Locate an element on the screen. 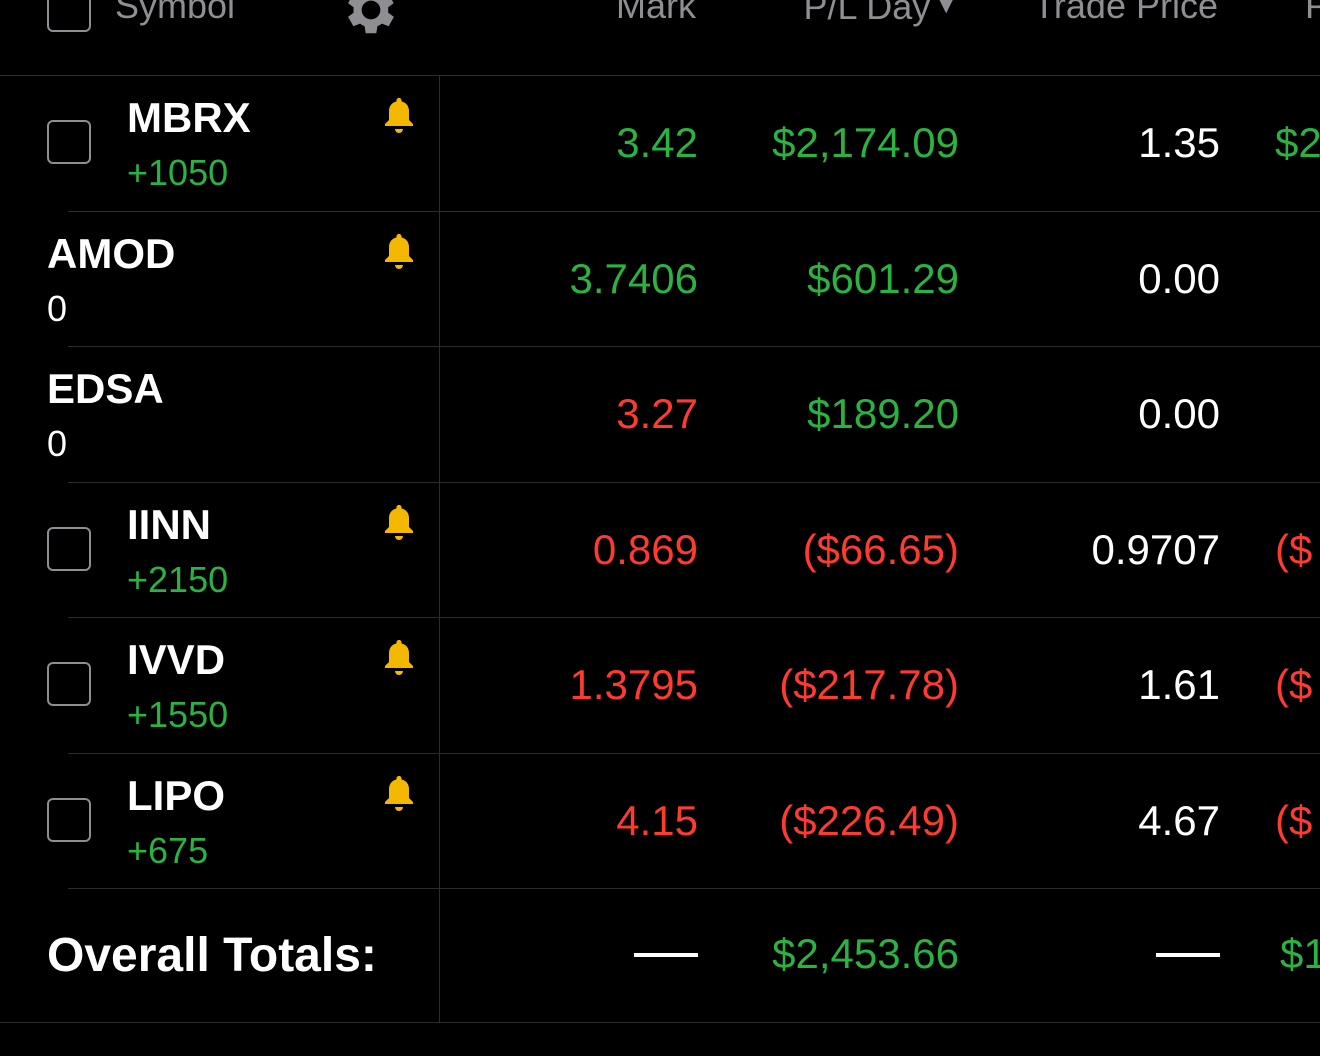 The height and width of the screenshot is (1056, 1320). row-trade-price: 1.35 is located at coordinates (1179, 142).